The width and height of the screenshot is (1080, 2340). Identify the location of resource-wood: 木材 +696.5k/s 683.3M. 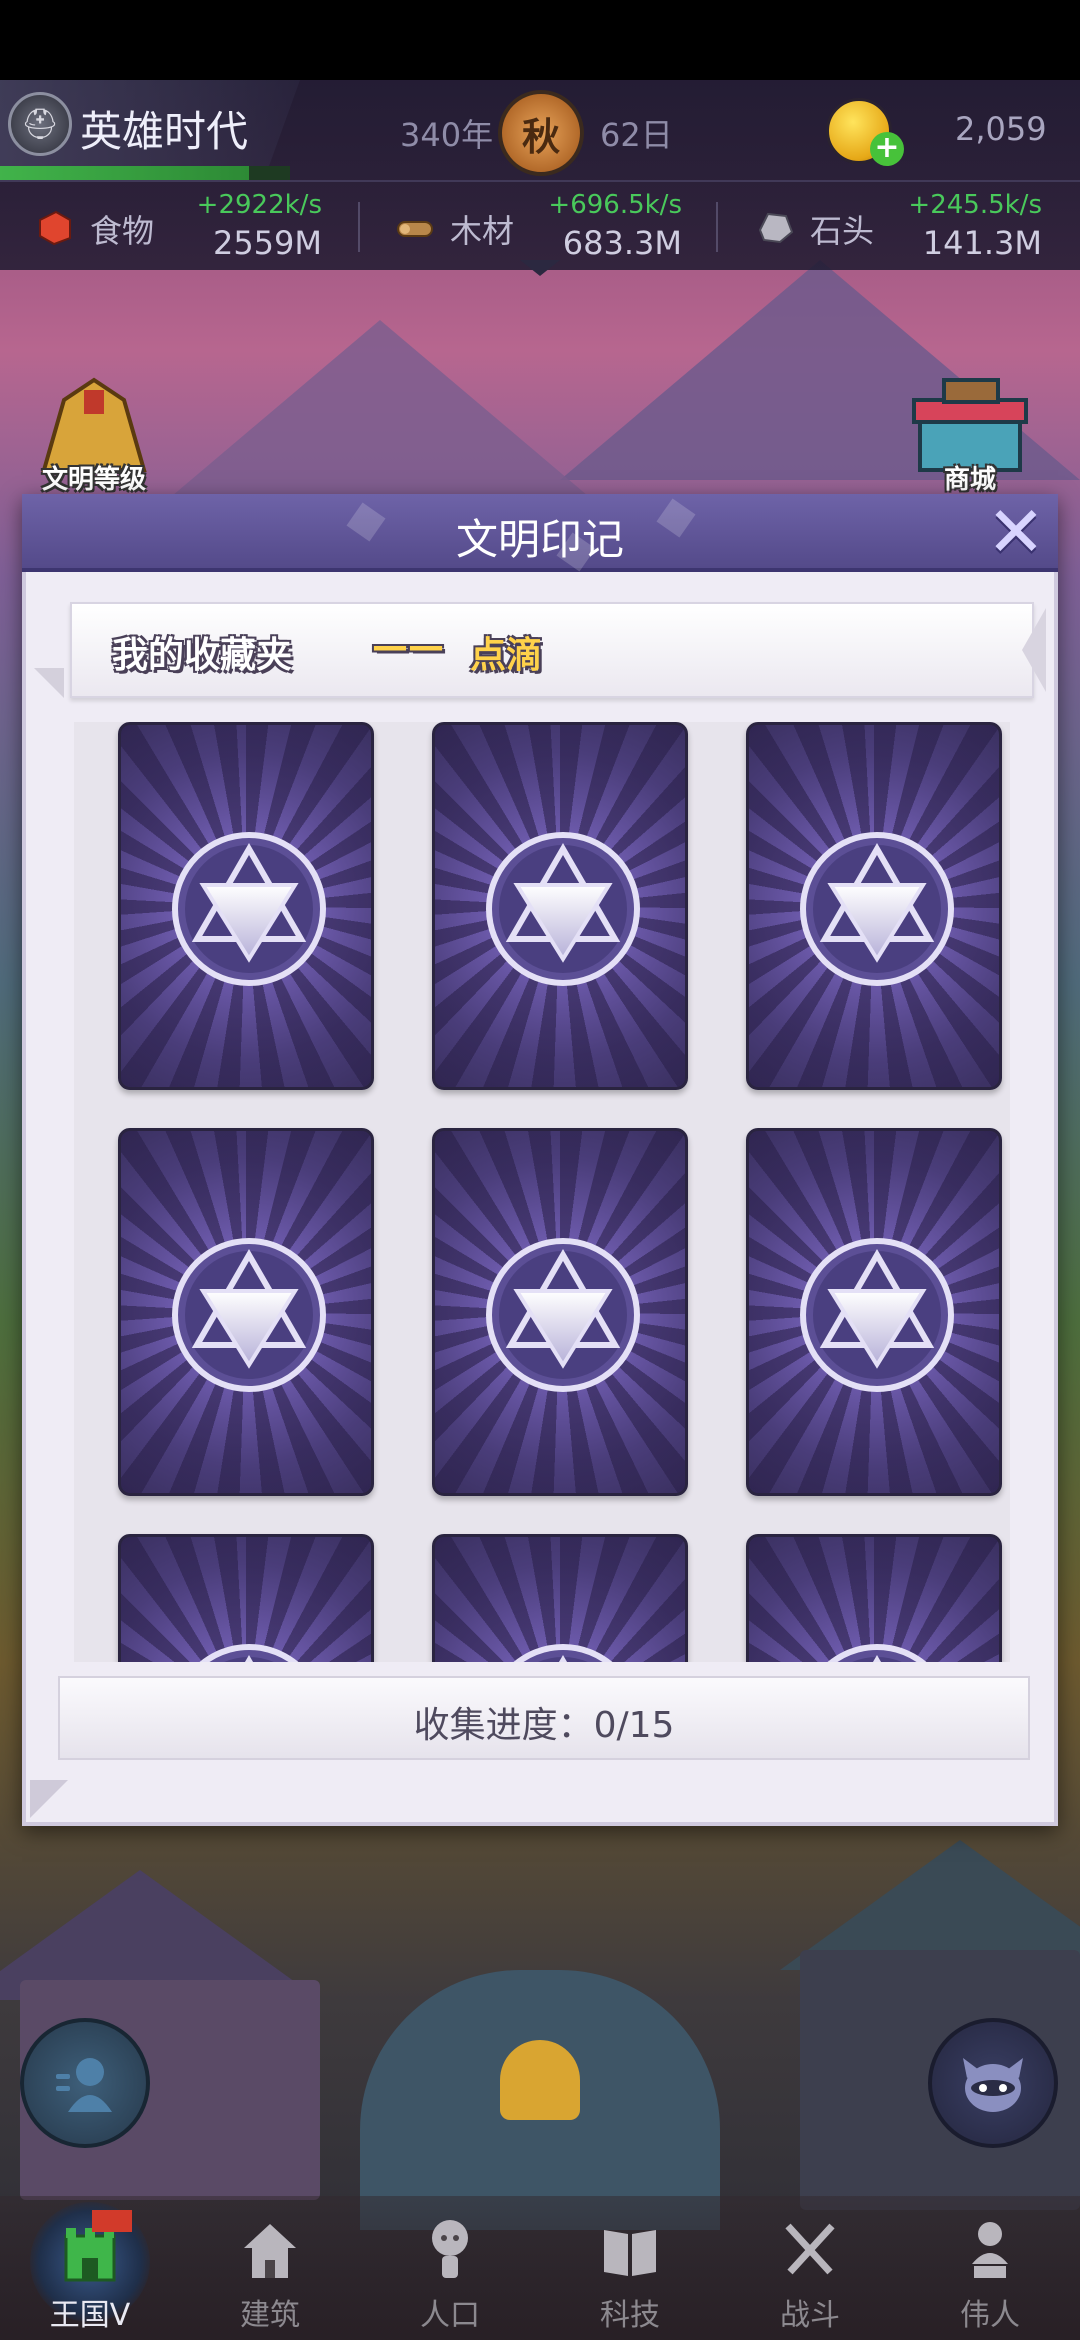
(539, 227).